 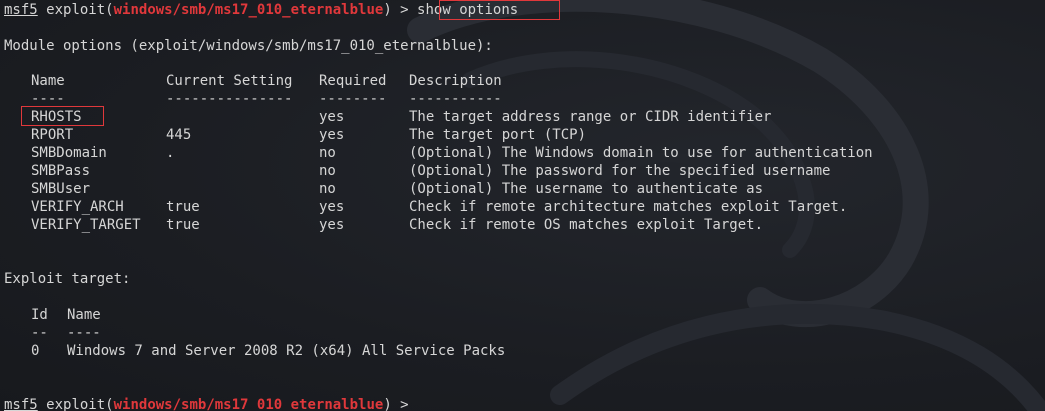 I want to click on header-description: Description, so click(x=455, y=81).